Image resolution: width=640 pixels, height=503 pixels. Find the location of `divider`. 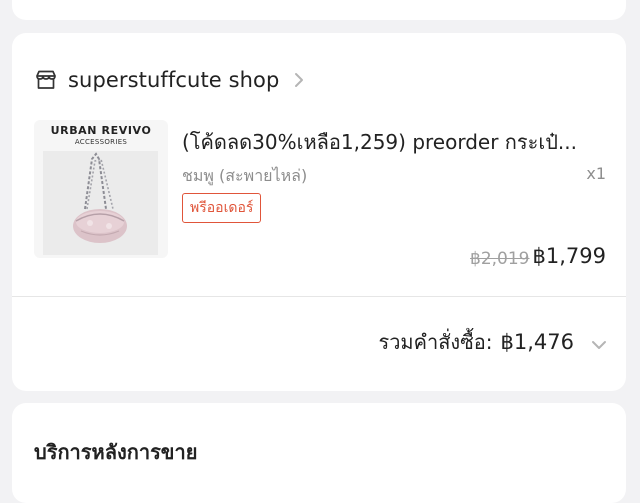

divider is located at coordinates (319, 296).